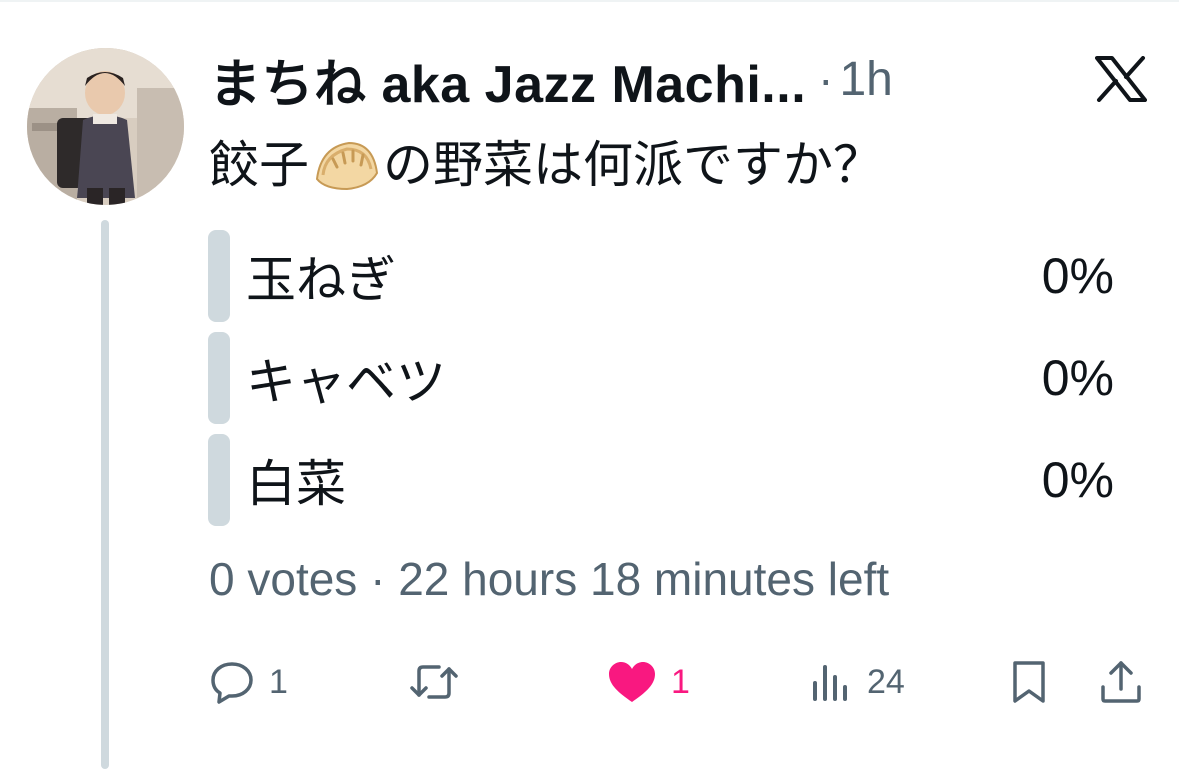  What do you see at coordinates (232, 682) in the screenshot?
I see `reply-icon` at bounding box center [232, 682].